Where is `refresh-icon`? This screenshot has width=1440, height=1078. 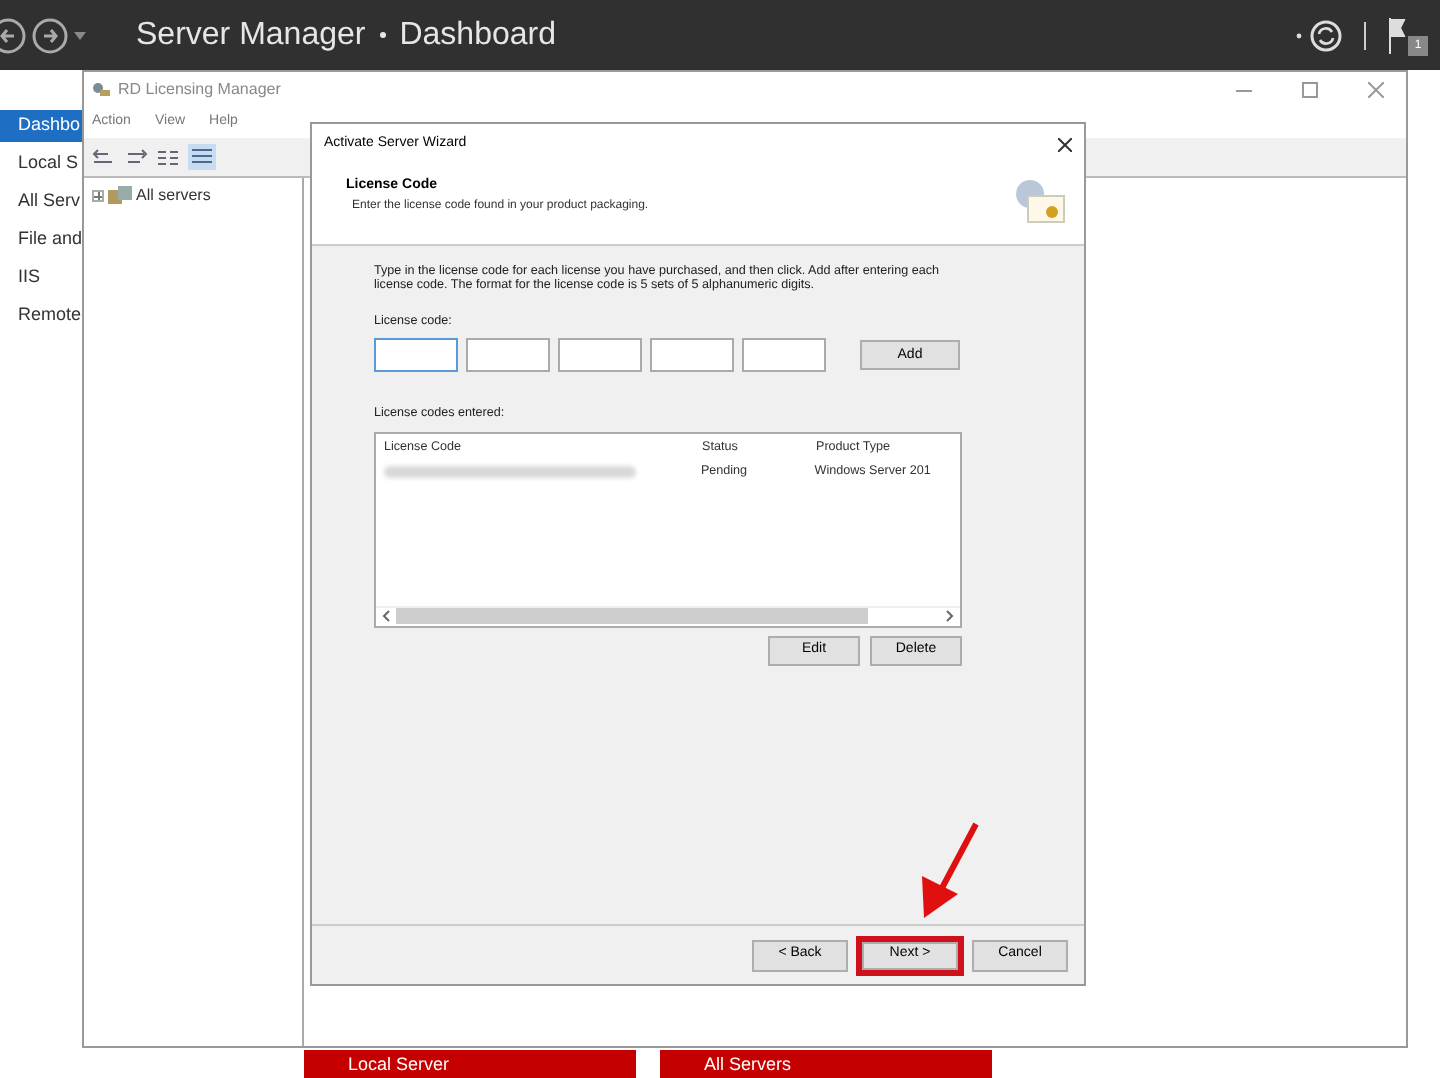
refresh-icon is located at coordinates (1320, 35).